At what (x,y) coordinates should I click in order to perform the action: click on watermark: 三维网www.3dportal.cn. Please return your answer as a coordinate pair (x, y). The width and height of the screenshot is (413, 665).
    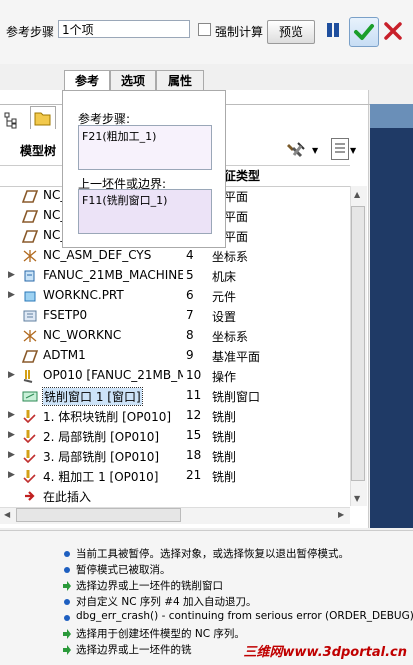
    Looking at the image, I should click on (325, 652).